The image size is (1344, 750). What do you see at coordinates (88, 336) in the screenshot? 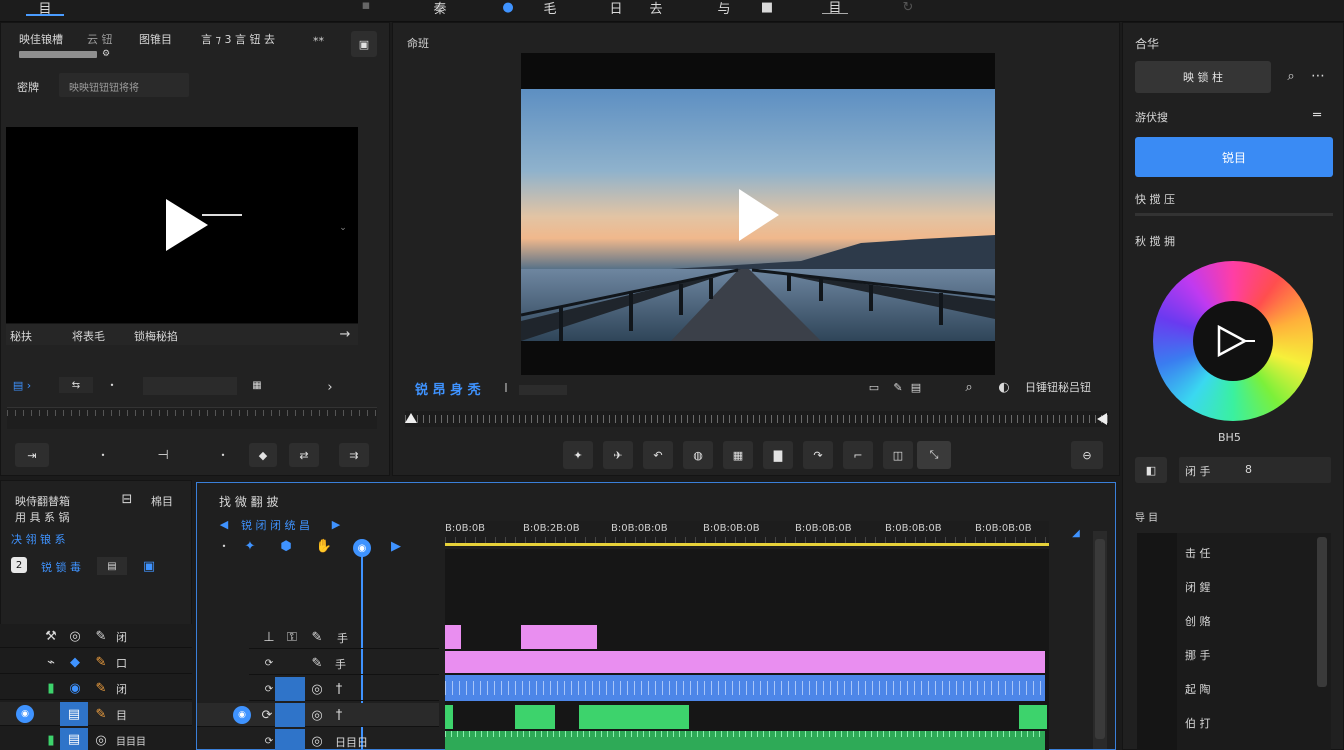
I see `source-footer-tab-2: 将表毛` at bounding box center [88, 336].